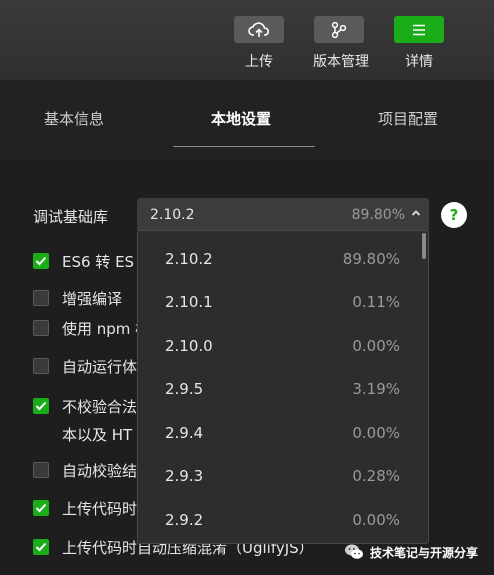  What do you see at coordinates (41, 328) in the screenshot?
I see `checkbox-npm` at bounding box center [41, 328].